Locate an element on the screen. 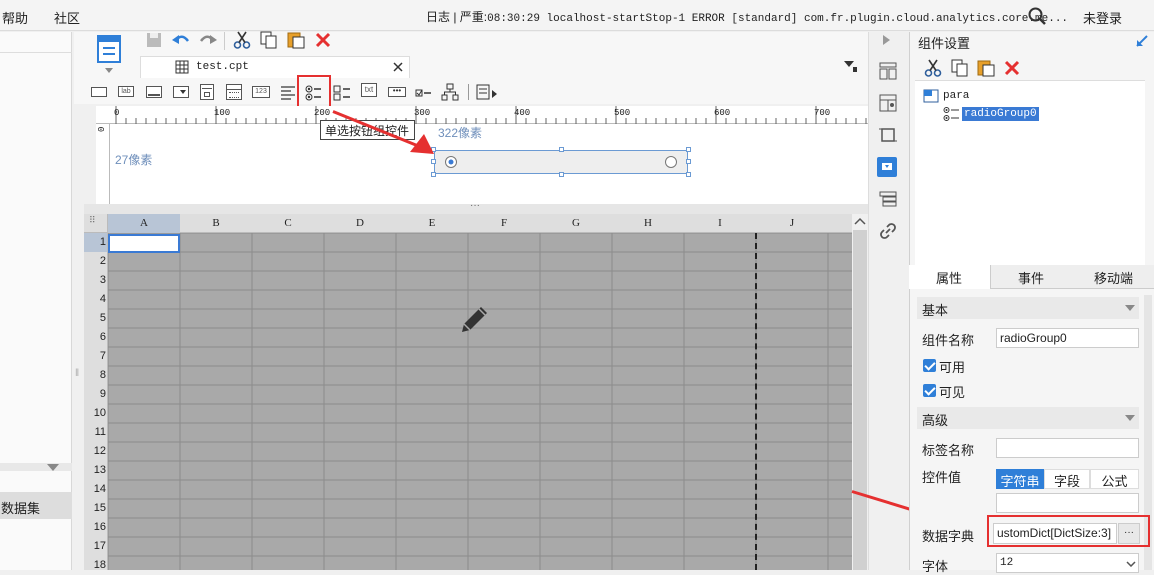 This screenshot has width=1154, height=575. tree-root: para is located at coordinates (956, 96).